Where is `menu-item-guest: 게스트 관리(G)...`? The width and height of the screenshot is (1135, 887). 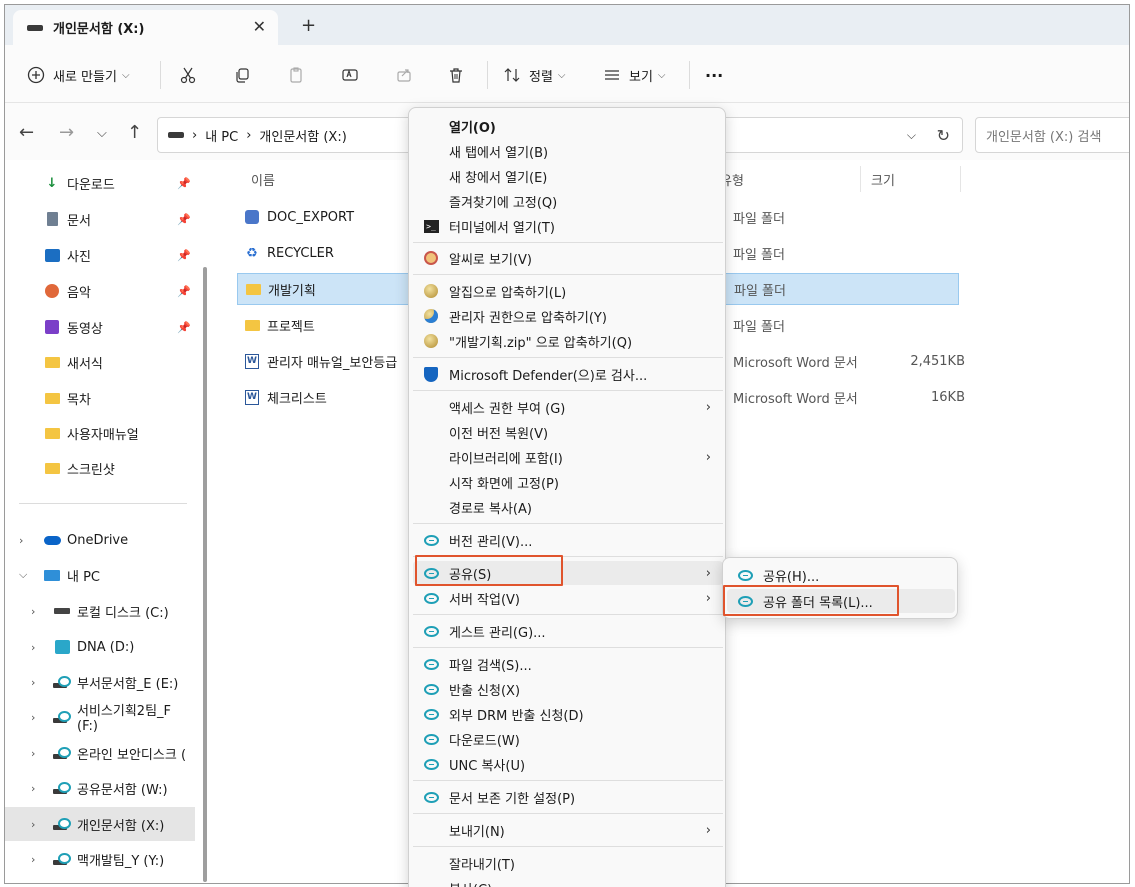 menu-item-guest: 게스트 관리(G)... is located at coordinates (568, 631).